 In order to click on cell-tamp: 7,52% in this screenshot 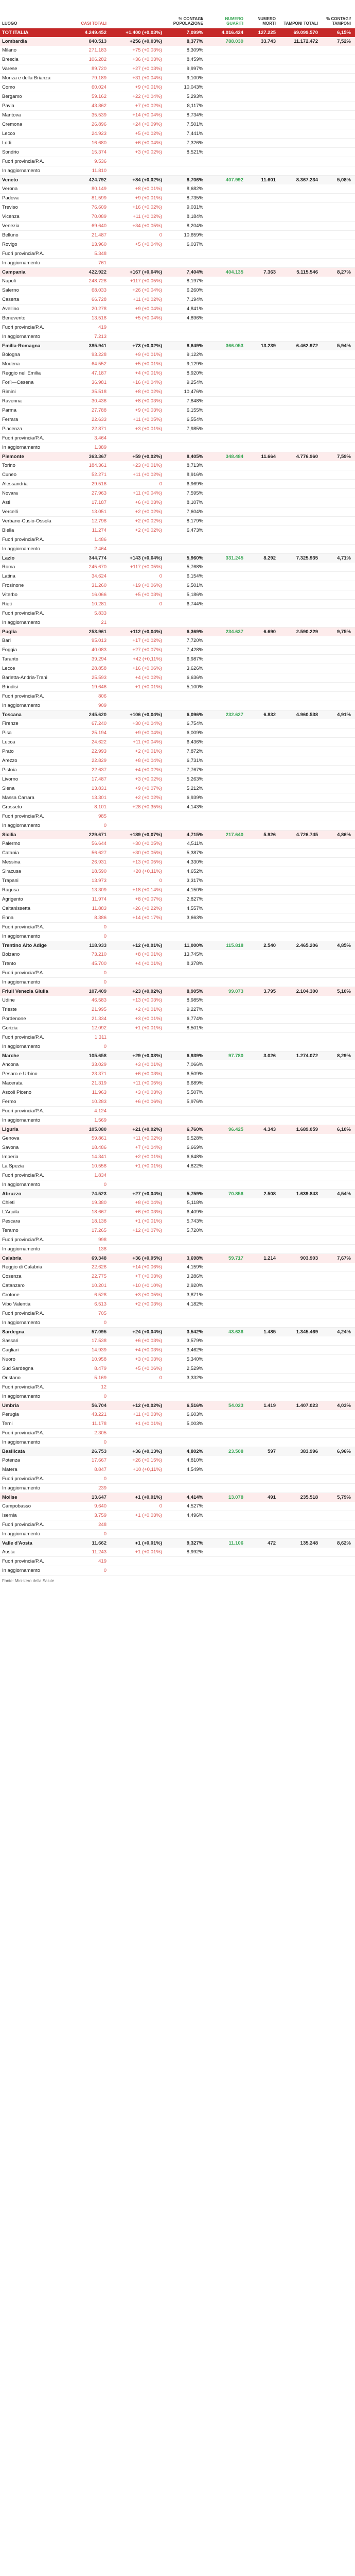, I will do `click(344, 41)`.